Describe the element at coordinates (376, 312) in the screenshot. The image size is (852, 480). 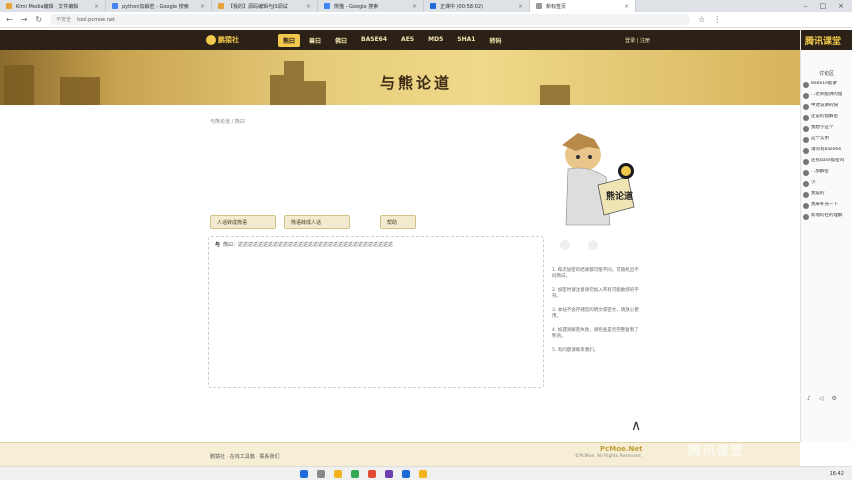
I see `text-input-area: 与熊曰：达达达达达达达达达达达达达达达达达达达达达达达达达达达达达达达` at that location.